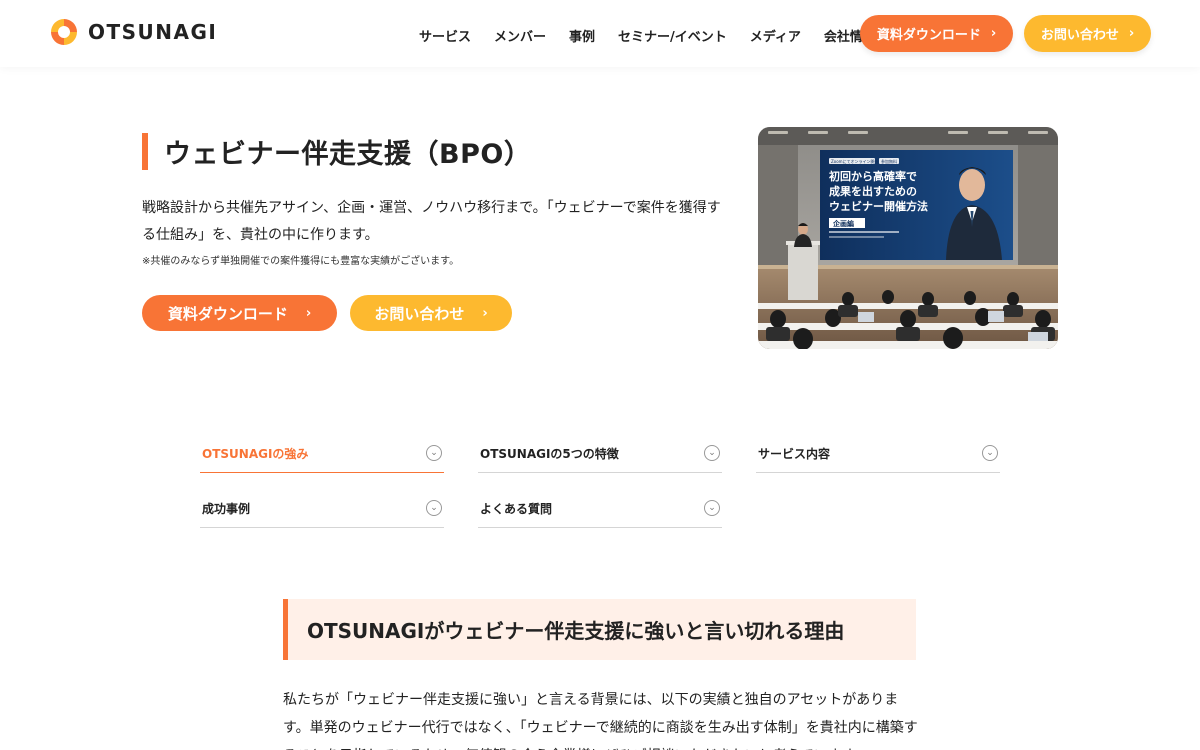 Image resolution: width=1200 pixels, height=750 pixels. I want to click on nav-item-services: サービス, so click(445, 35).